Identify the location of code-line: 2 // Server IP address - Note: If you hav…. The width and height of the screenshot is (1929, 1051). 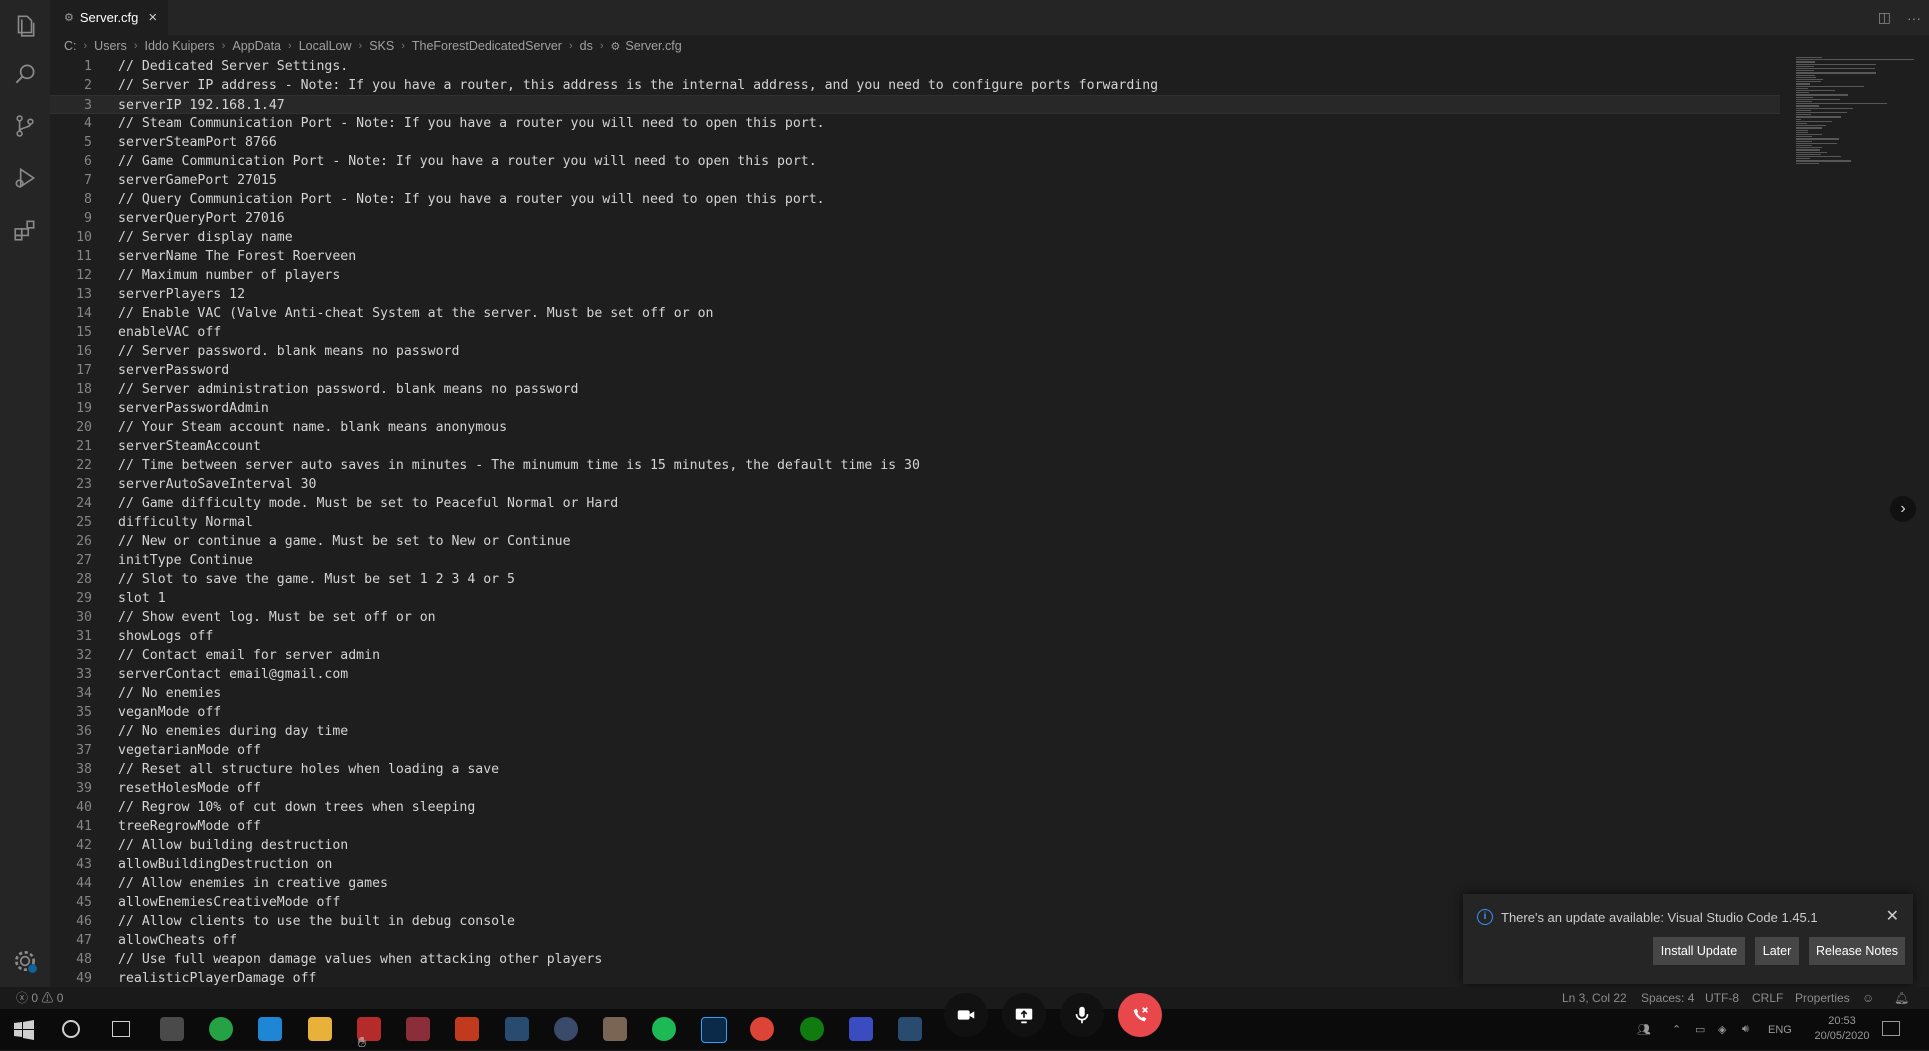
(915, 85).